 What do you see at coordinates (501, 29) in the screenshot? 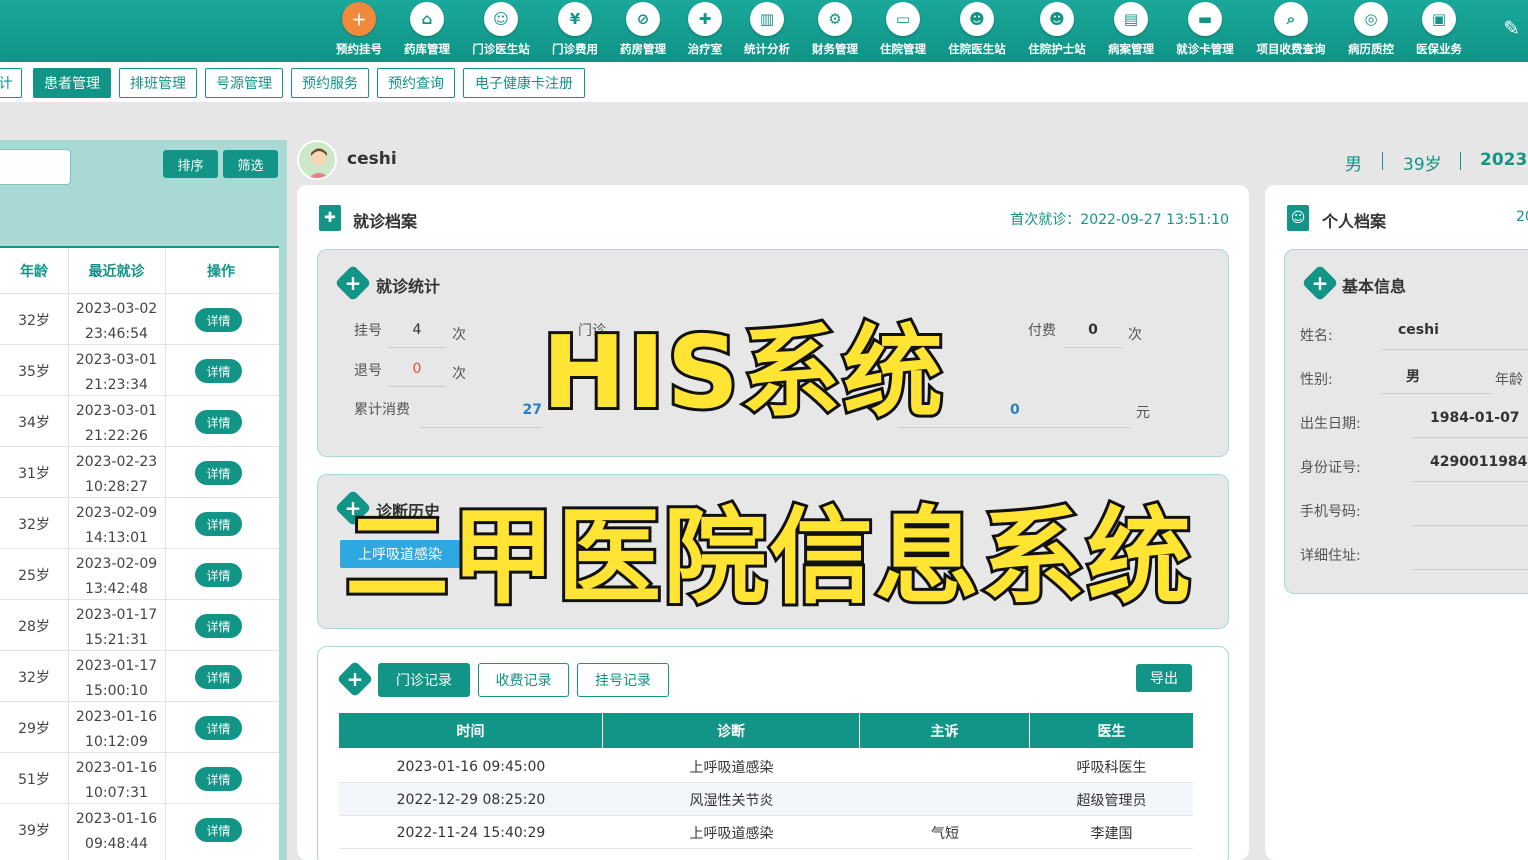
I see `nav-item-3: ☺ 门诊医生站` at bounding box center [501, 29].